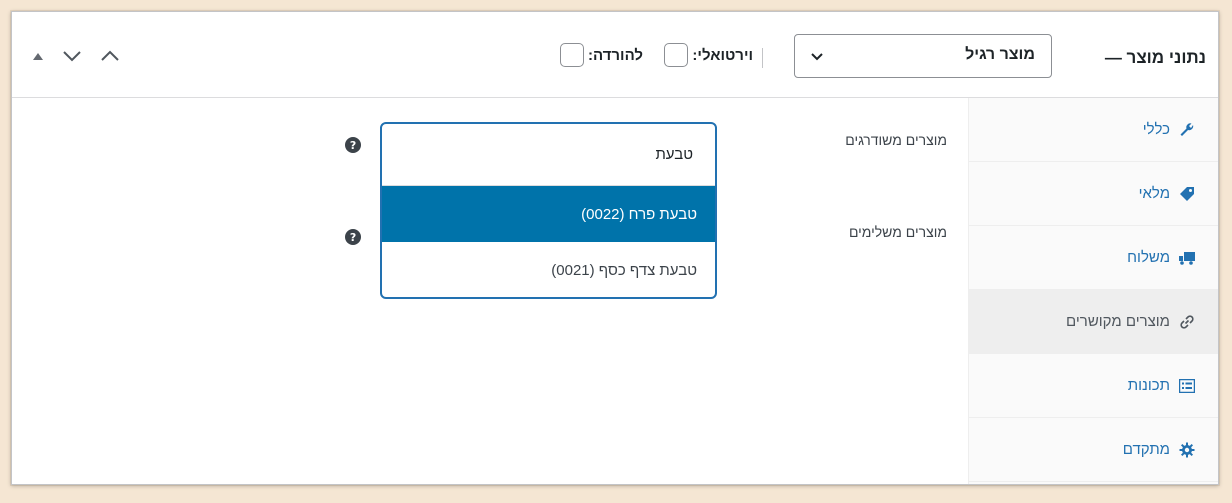 The image size is (1232, 503). I want to click on product-type-value: מוצר רגיל, so click(1000, 54).